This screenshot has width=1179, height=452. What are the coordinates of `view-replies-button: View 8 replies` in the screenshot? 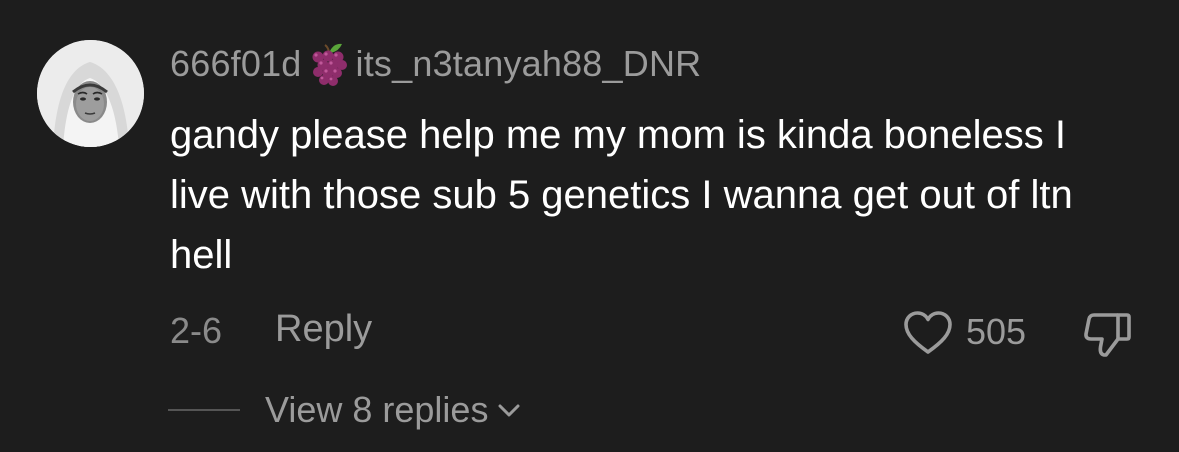 It's located at (393, 410).